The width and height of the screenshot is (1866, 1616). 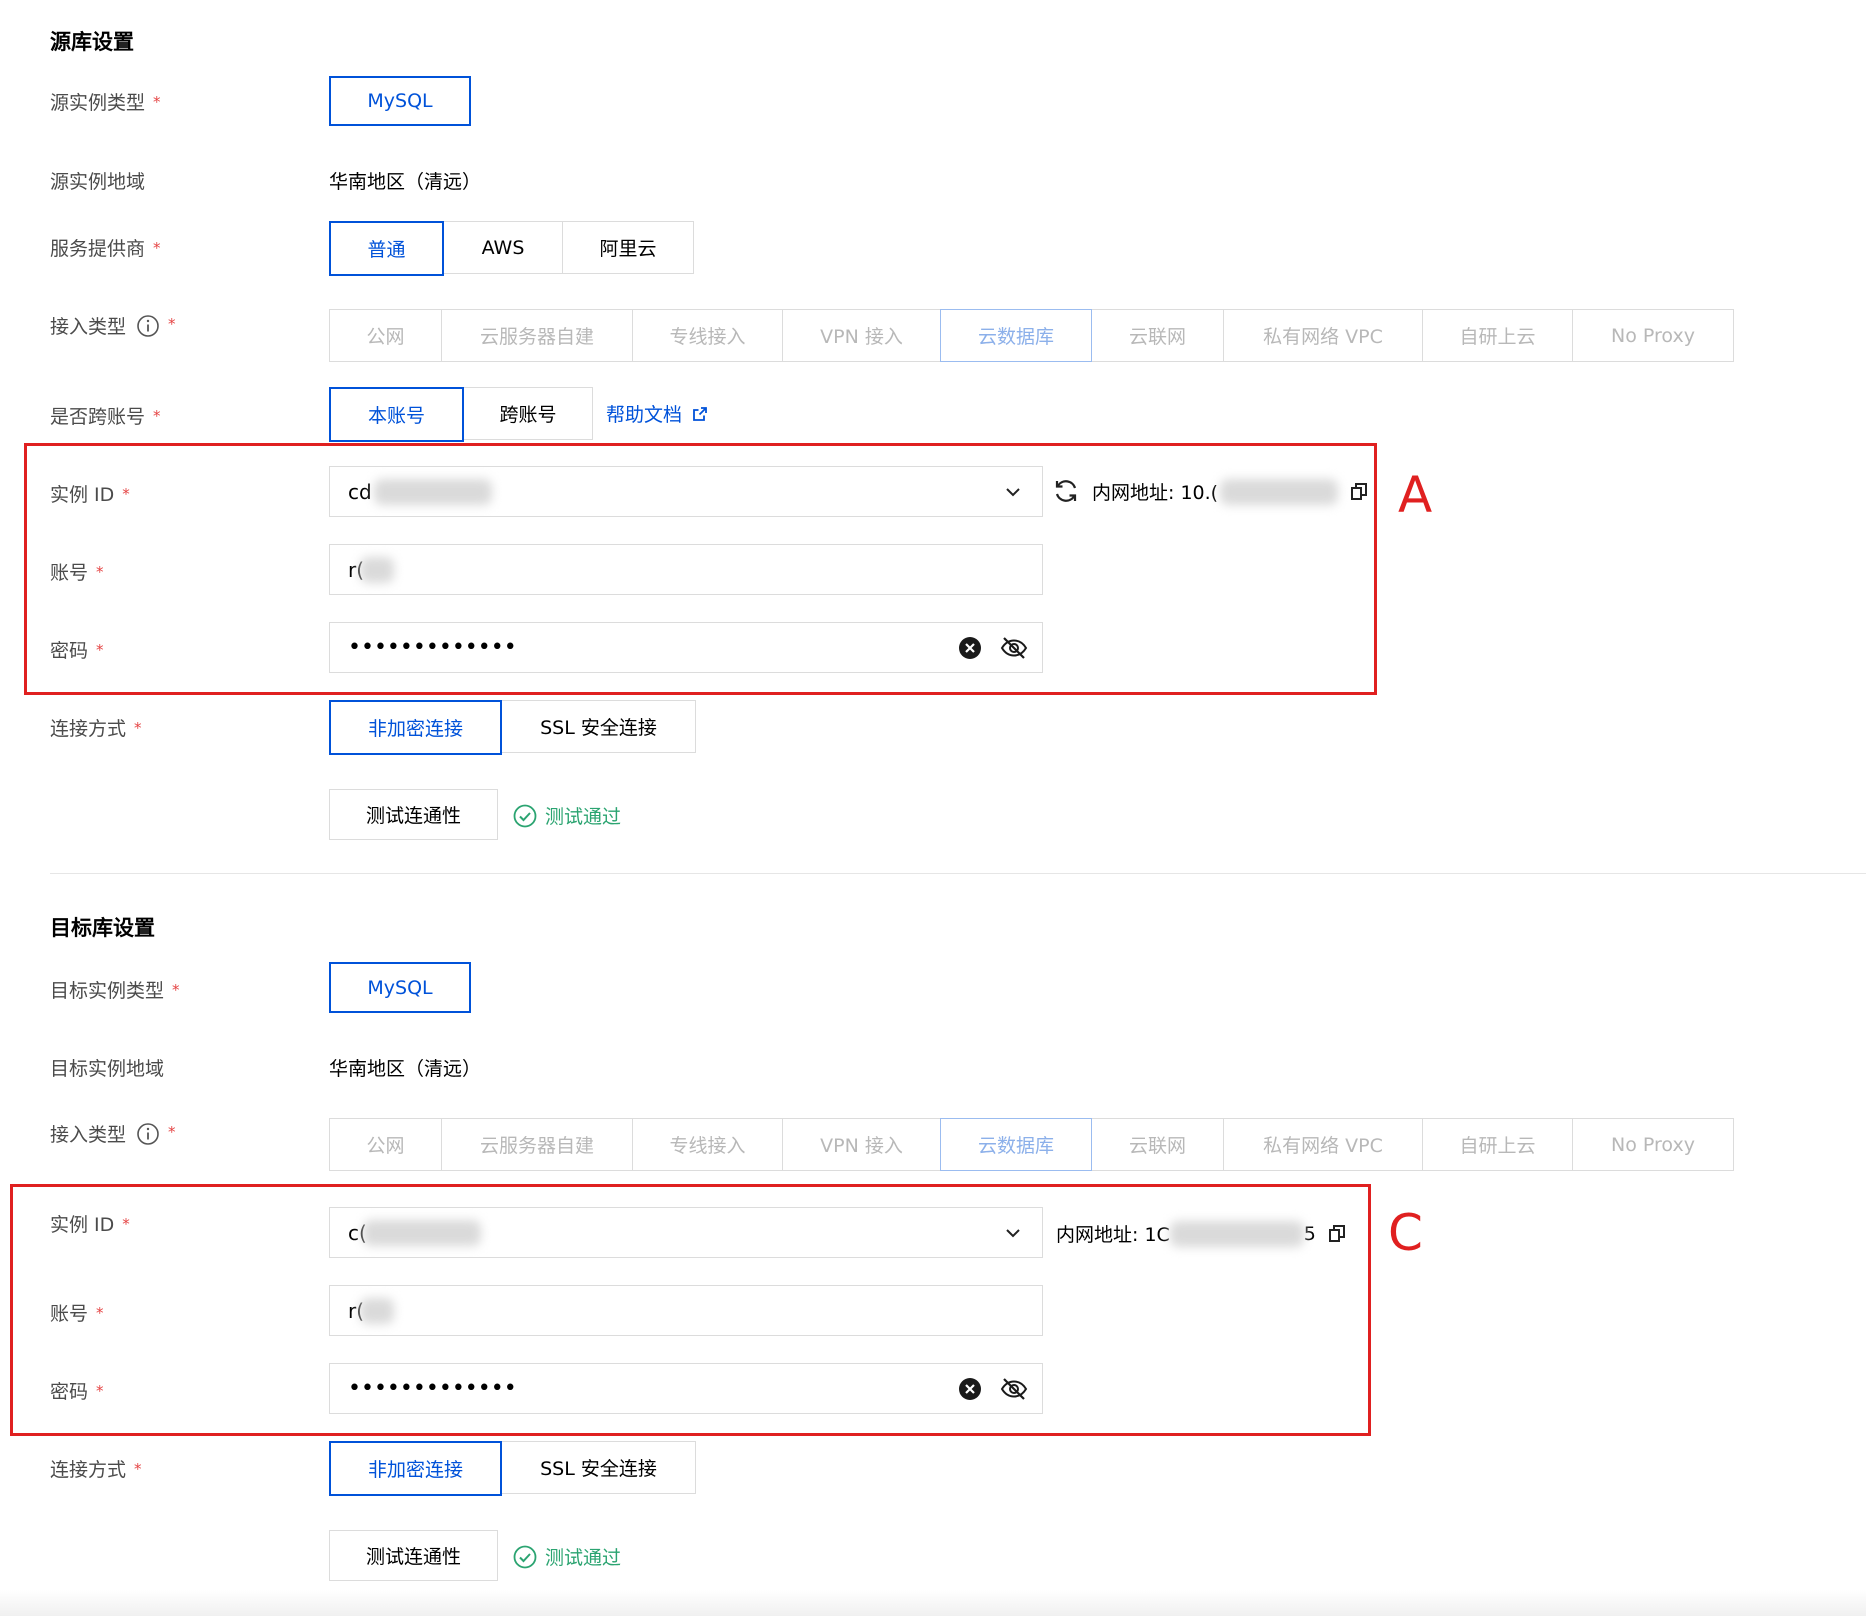 I want to click on source-password-label: 密码 *, so click(x=77, y=649).